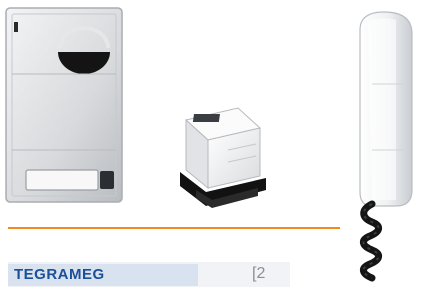 This screenshot has width=424, height=287. What do you see at coordinates (386, 146) in the screenshot?
I see `intercom-handset` at bounding box center [386, 146].